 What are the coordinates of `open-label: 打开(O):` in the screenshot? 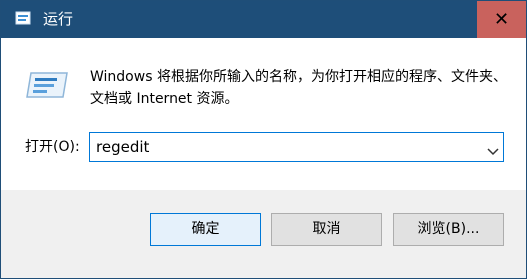 It's located at (52, 147).